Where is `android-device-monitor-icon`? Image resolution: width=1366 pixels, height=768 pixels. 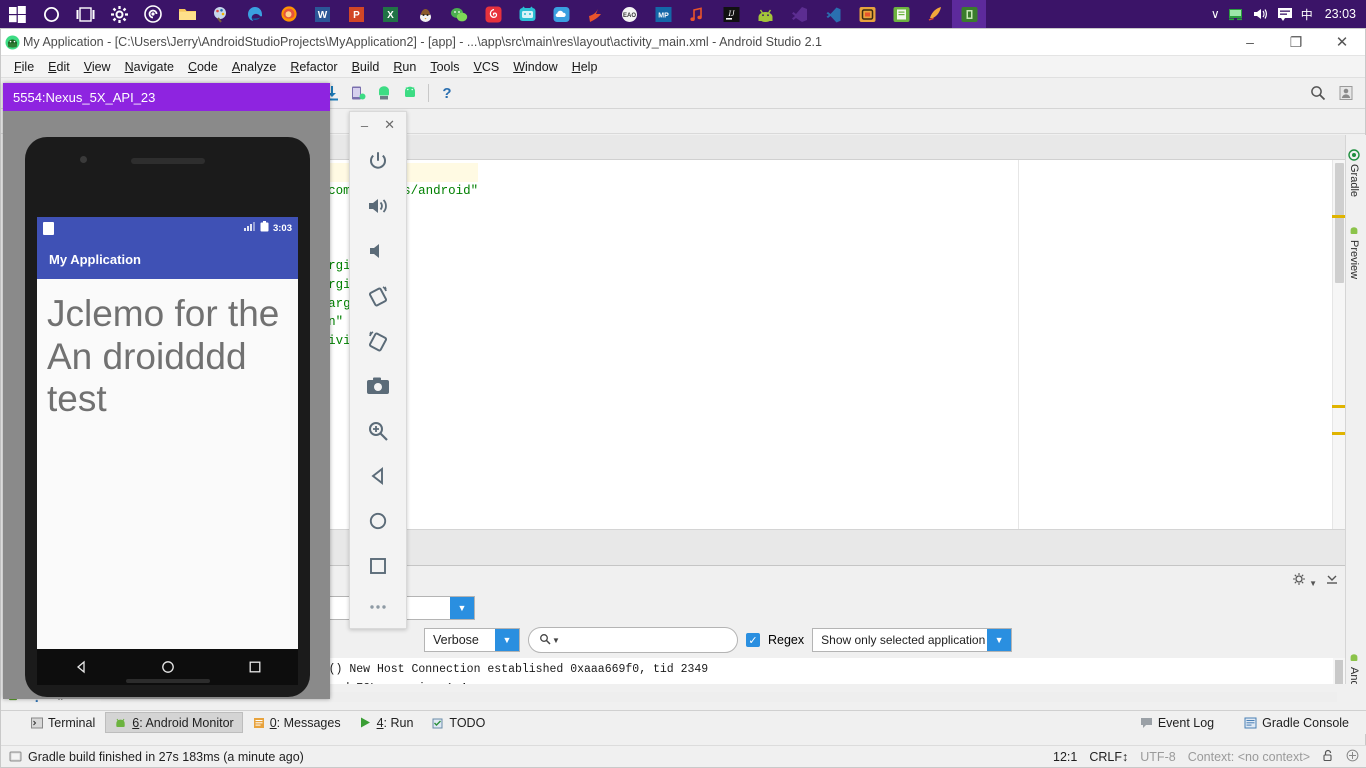 android-device-monitor-icon is located at coordinates (384, 93).